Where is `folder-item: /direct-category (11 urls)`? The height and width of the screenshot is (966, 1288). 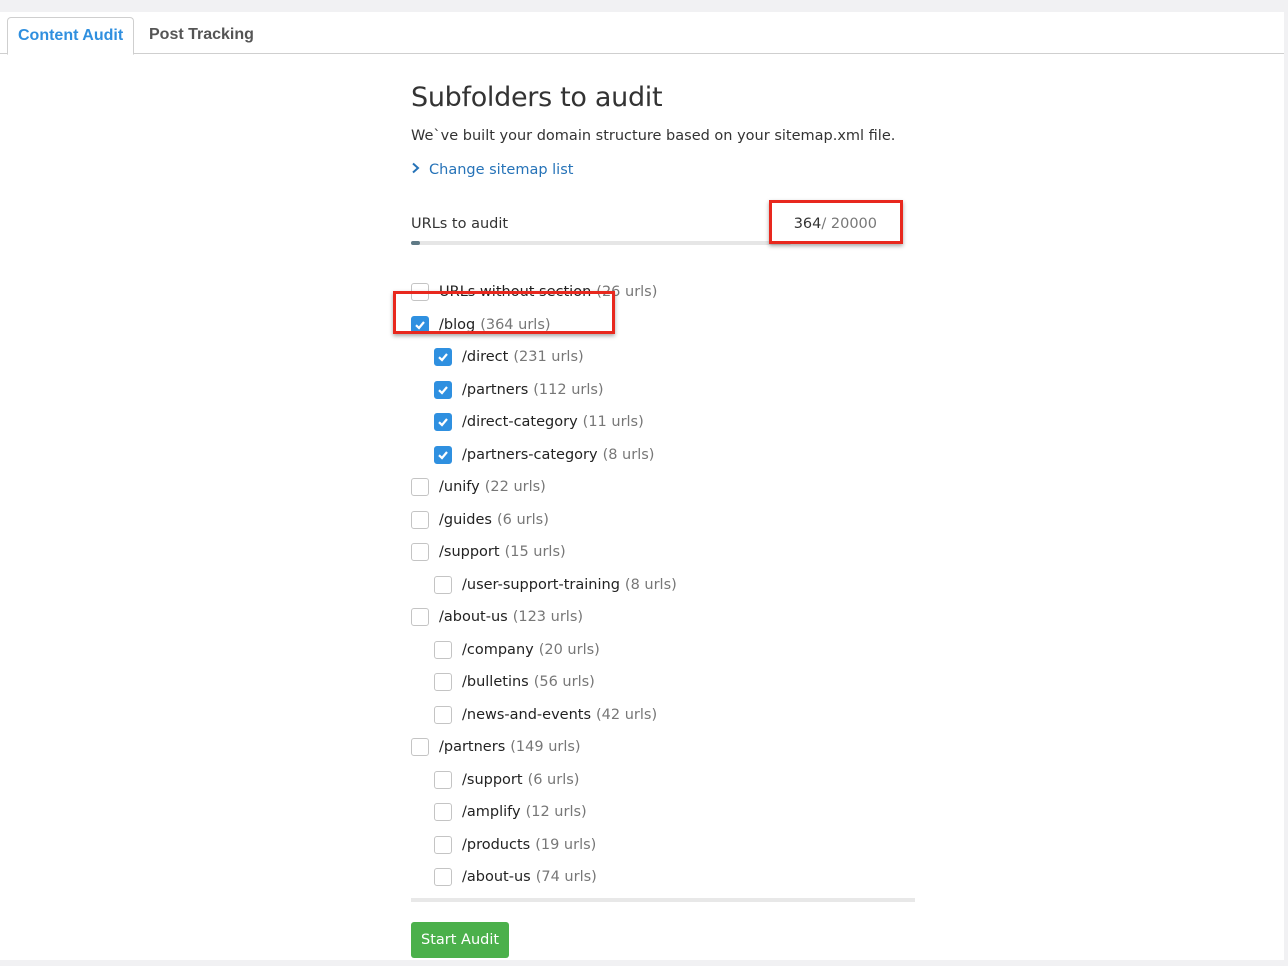
folder-item: /direct-category (11 urls) is located at coordinates (663, 422).